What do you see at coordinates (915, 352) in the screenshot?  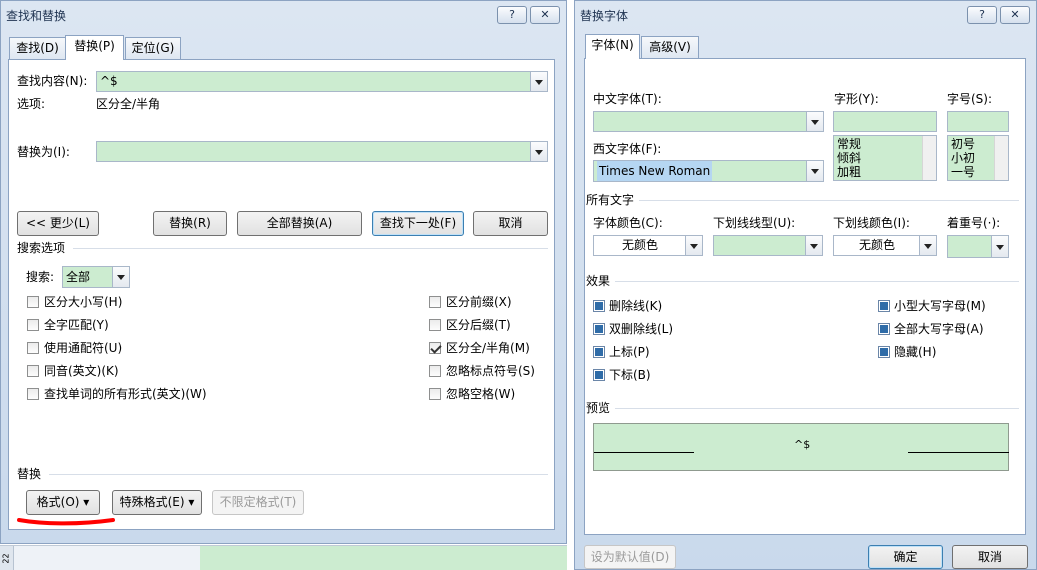 I see `effect-checkbox-label: 隐藏(H)` at bounding box center [915, 352].